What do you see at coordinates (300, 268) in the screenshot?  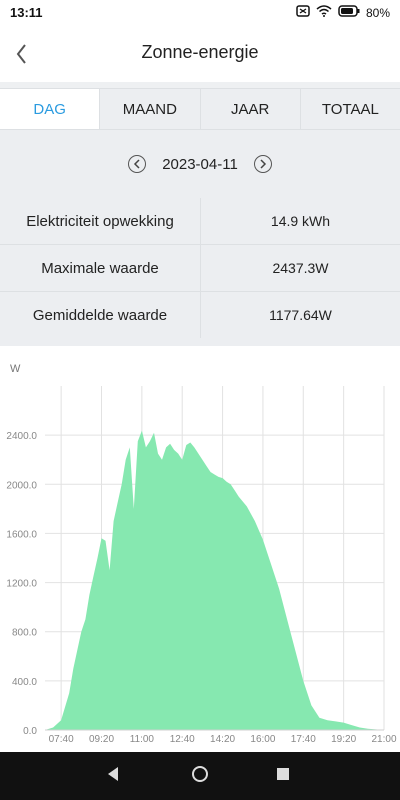 I see `stat-value: 2437.3W` at bounding box center [300, 268].